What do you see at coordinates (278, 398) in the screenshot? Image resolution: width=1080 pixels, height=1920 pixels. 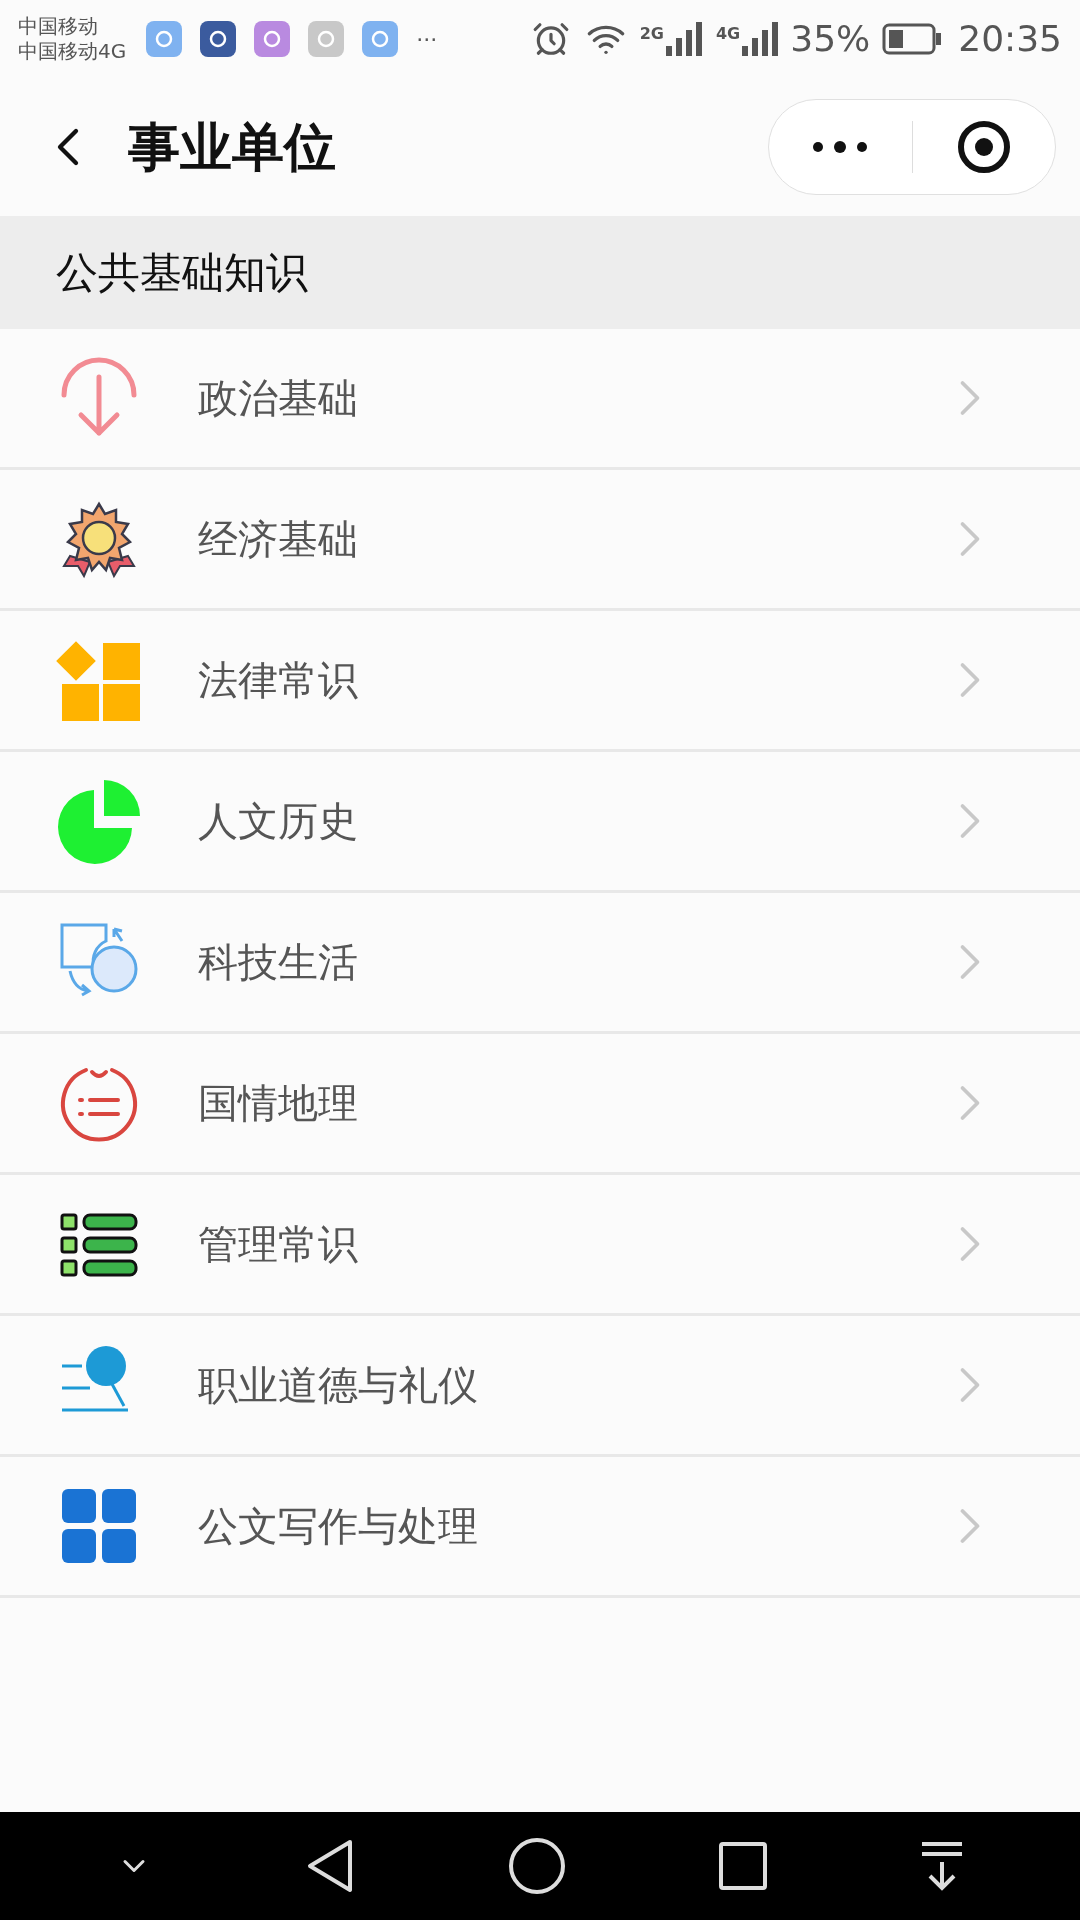 I see `item-label: 政治基础` at bounding box center [278, 398].